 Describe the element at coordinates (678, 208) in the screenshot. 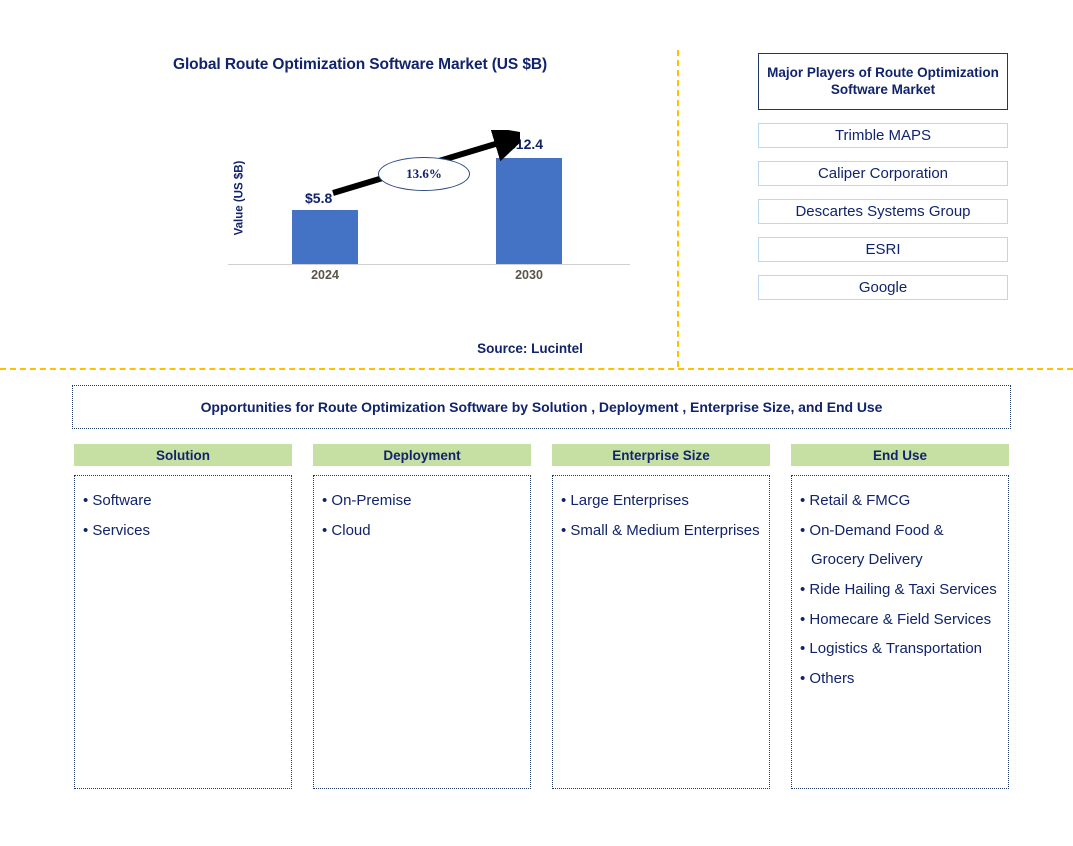

I see `vertical-divider` at that location.